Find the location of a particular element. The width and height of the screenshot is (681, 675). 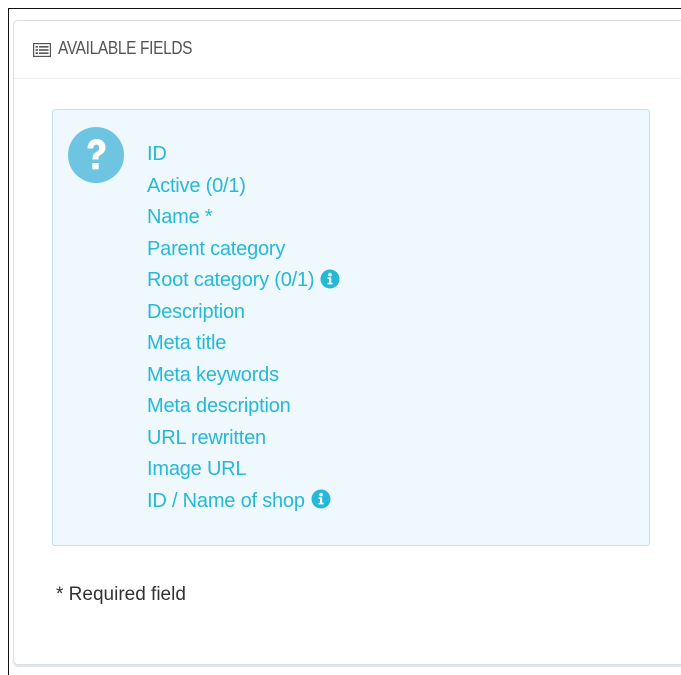

list-item: Meta title is located at coordinates (243, 344).